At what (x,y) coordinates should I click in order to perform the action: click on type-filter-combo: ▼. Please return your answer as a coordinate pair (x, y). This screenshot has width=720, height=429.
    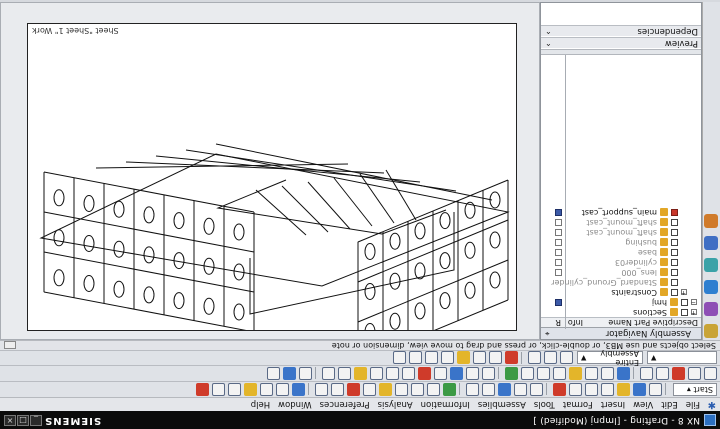
    Looking at the image, I should click on (682, 358).